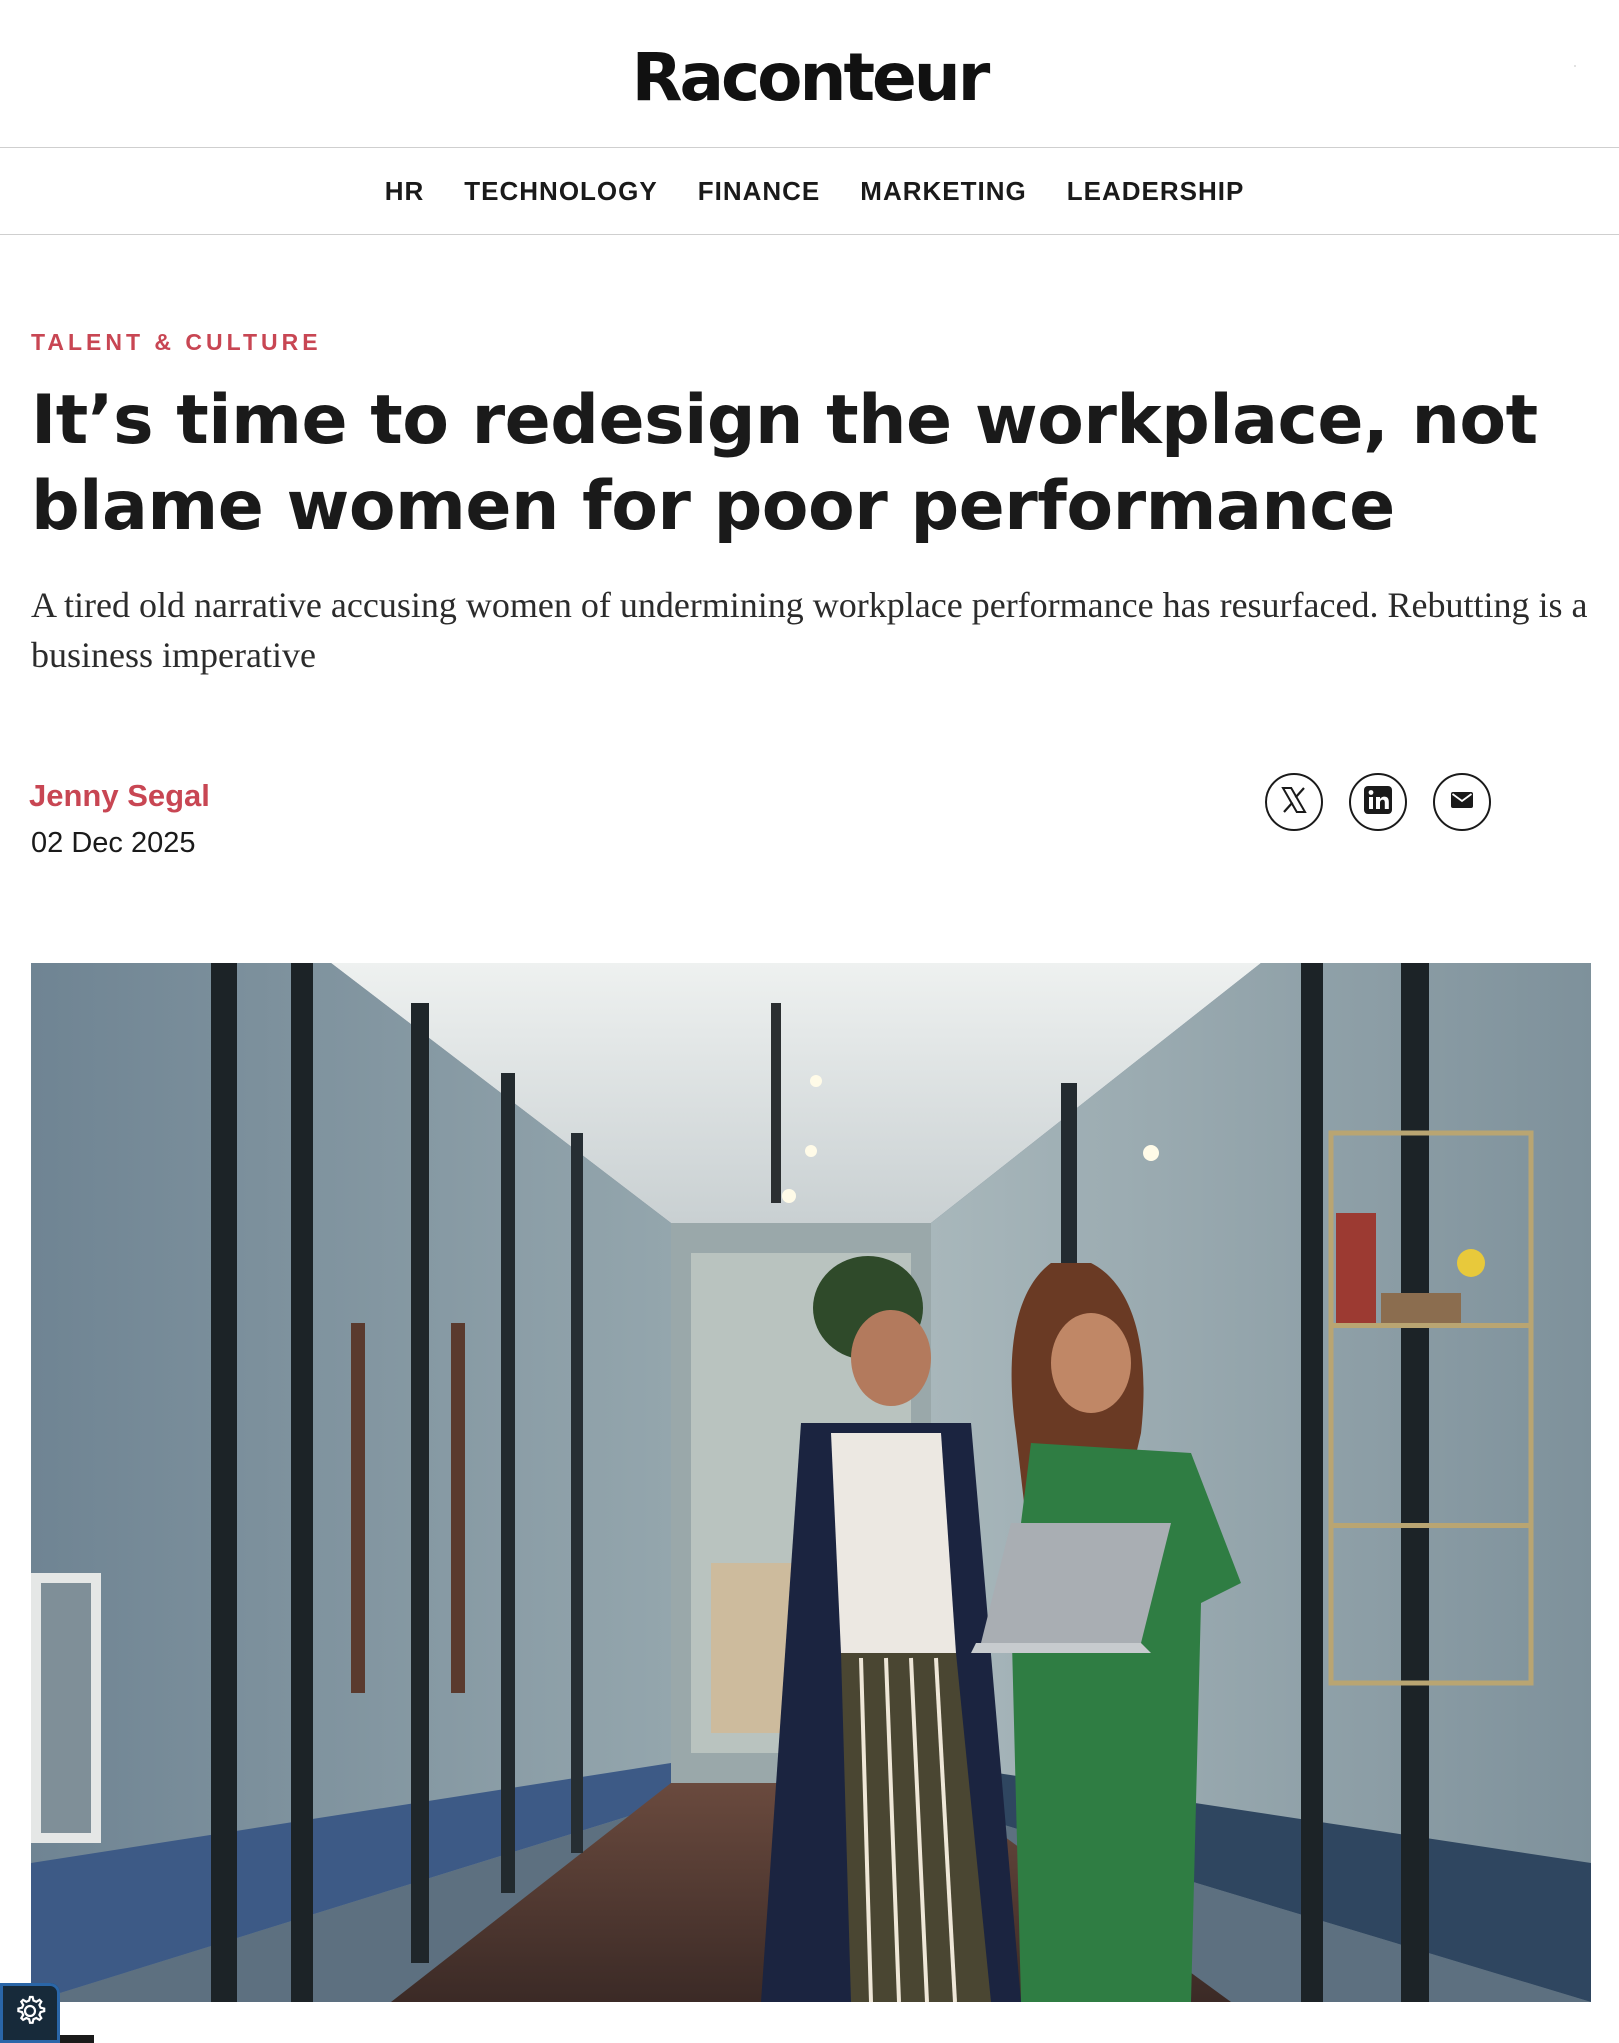  What do you see at coordinates (943, 191) in the screenshot?
I see `nav-item-marketing: MARKETING` at bounding box center [943, 191].